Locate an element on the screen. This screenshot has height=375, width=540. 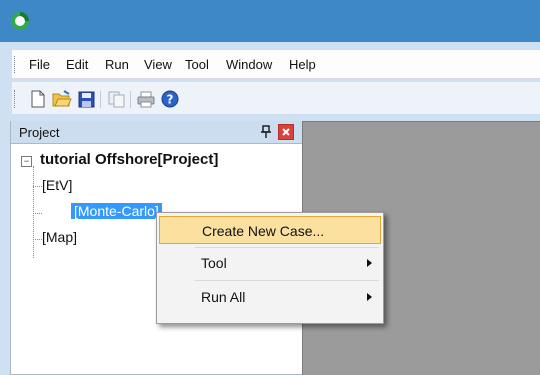
menu-bar: File Edit Run View Tool Window Help is located at coordinates (276, 64).